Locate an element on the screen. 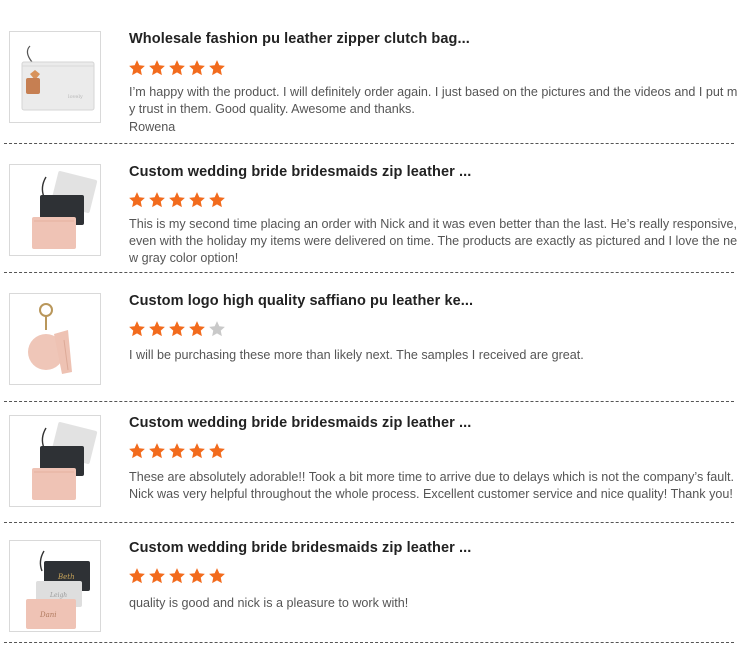 This screenshot has height=657, width=750. product-thumbnail: lovely is located at coordinates (55, 77).